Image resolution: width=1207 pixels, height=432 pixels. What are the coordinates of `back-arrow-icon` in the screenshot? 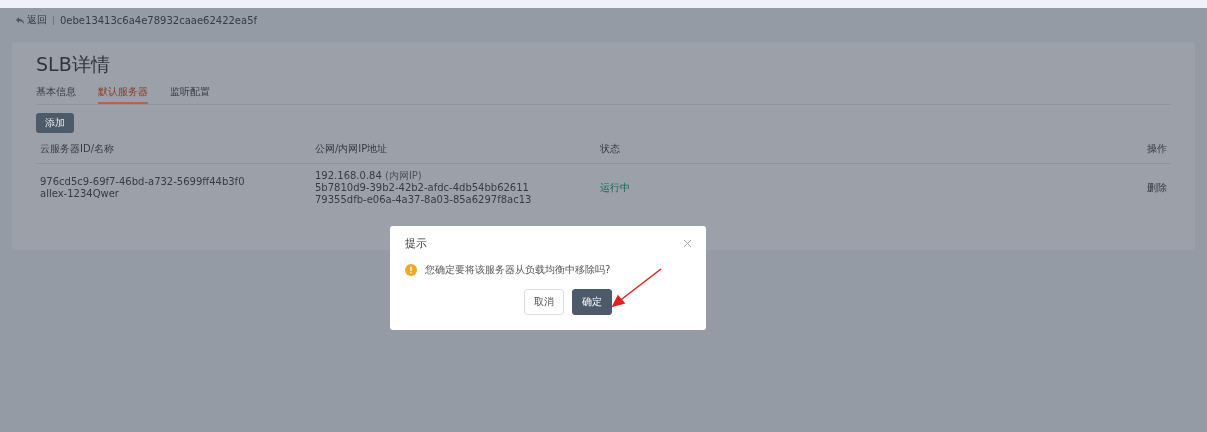 It's located at (20, 20).